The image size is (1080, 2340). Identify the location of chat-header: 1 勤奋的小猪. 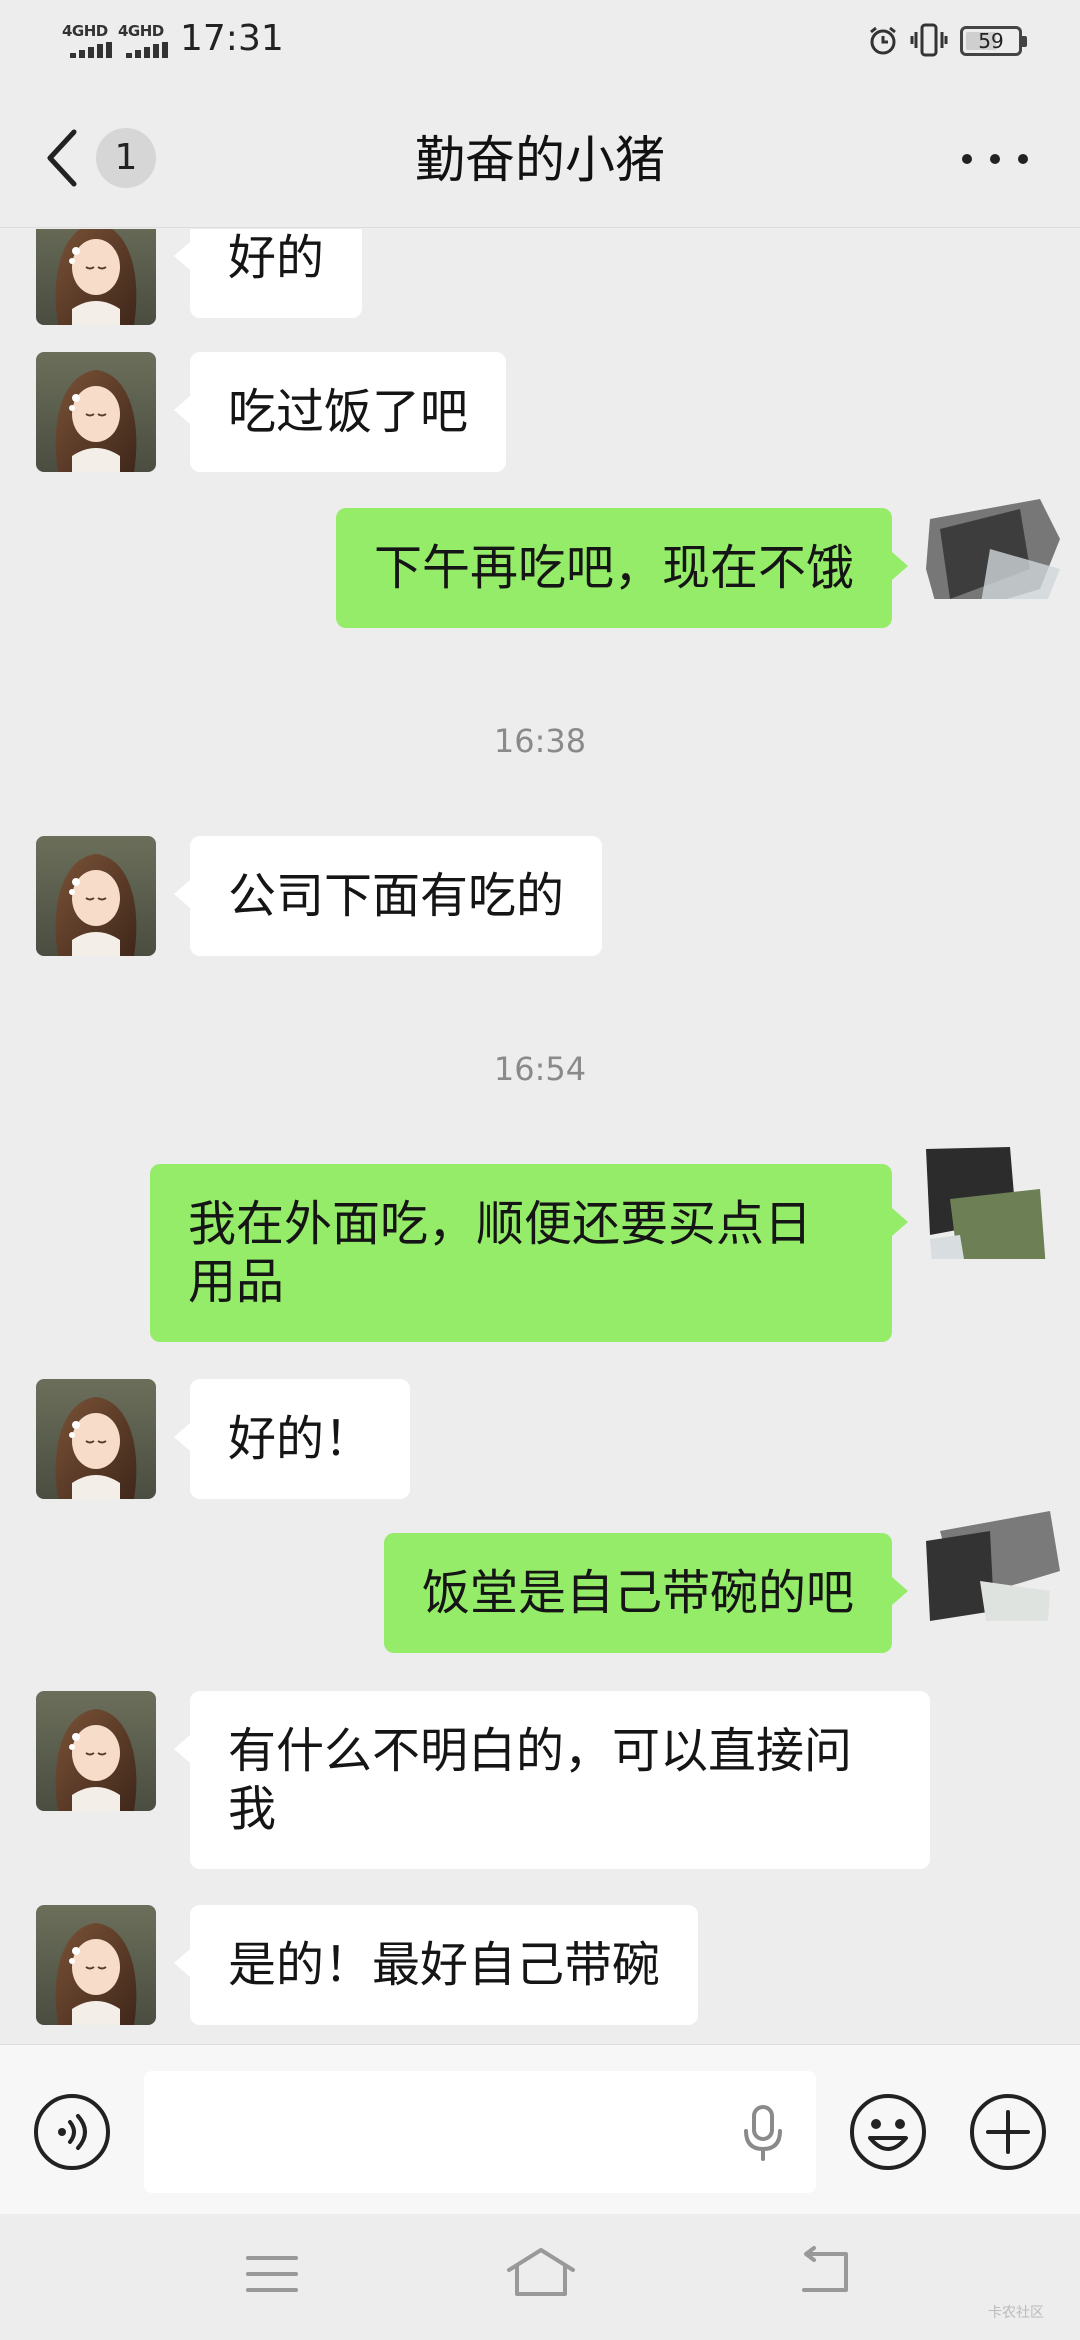
(540, 154).